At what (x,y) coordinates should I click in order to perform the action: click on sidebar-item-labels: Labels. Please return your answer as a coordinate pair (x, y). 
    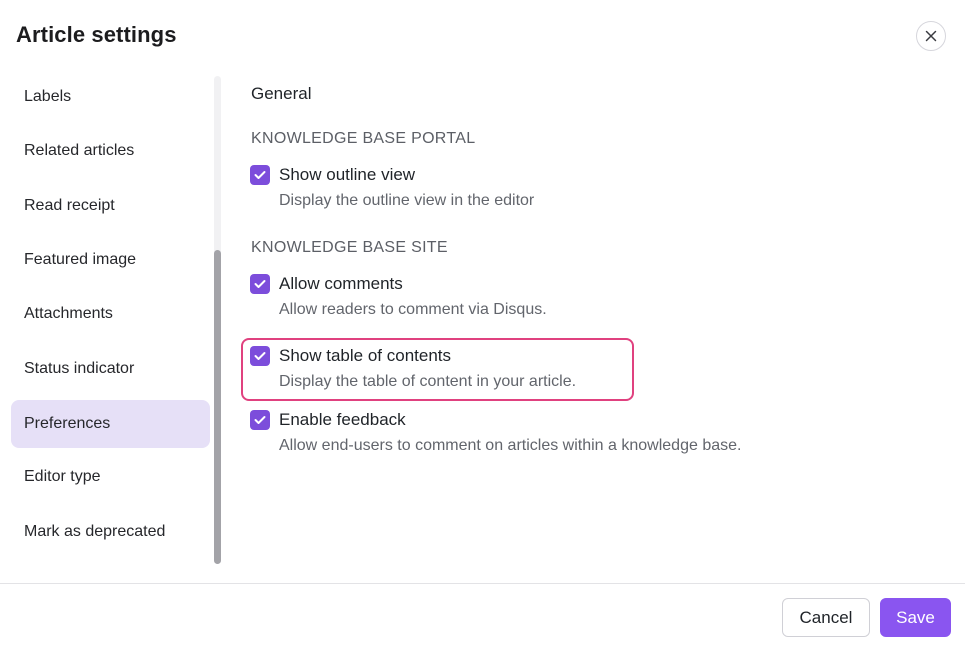
    Looking at the image, I should click on (110, 97).